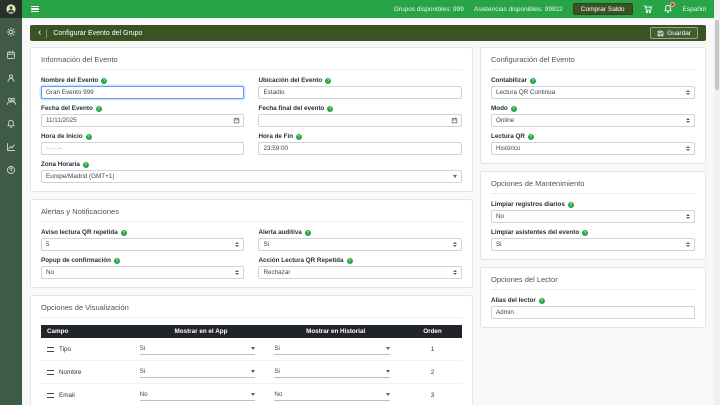  What do you see at coordinates (35, 9) in the screenshot?
I see `menu-icon` at bounding box center [35, 9].